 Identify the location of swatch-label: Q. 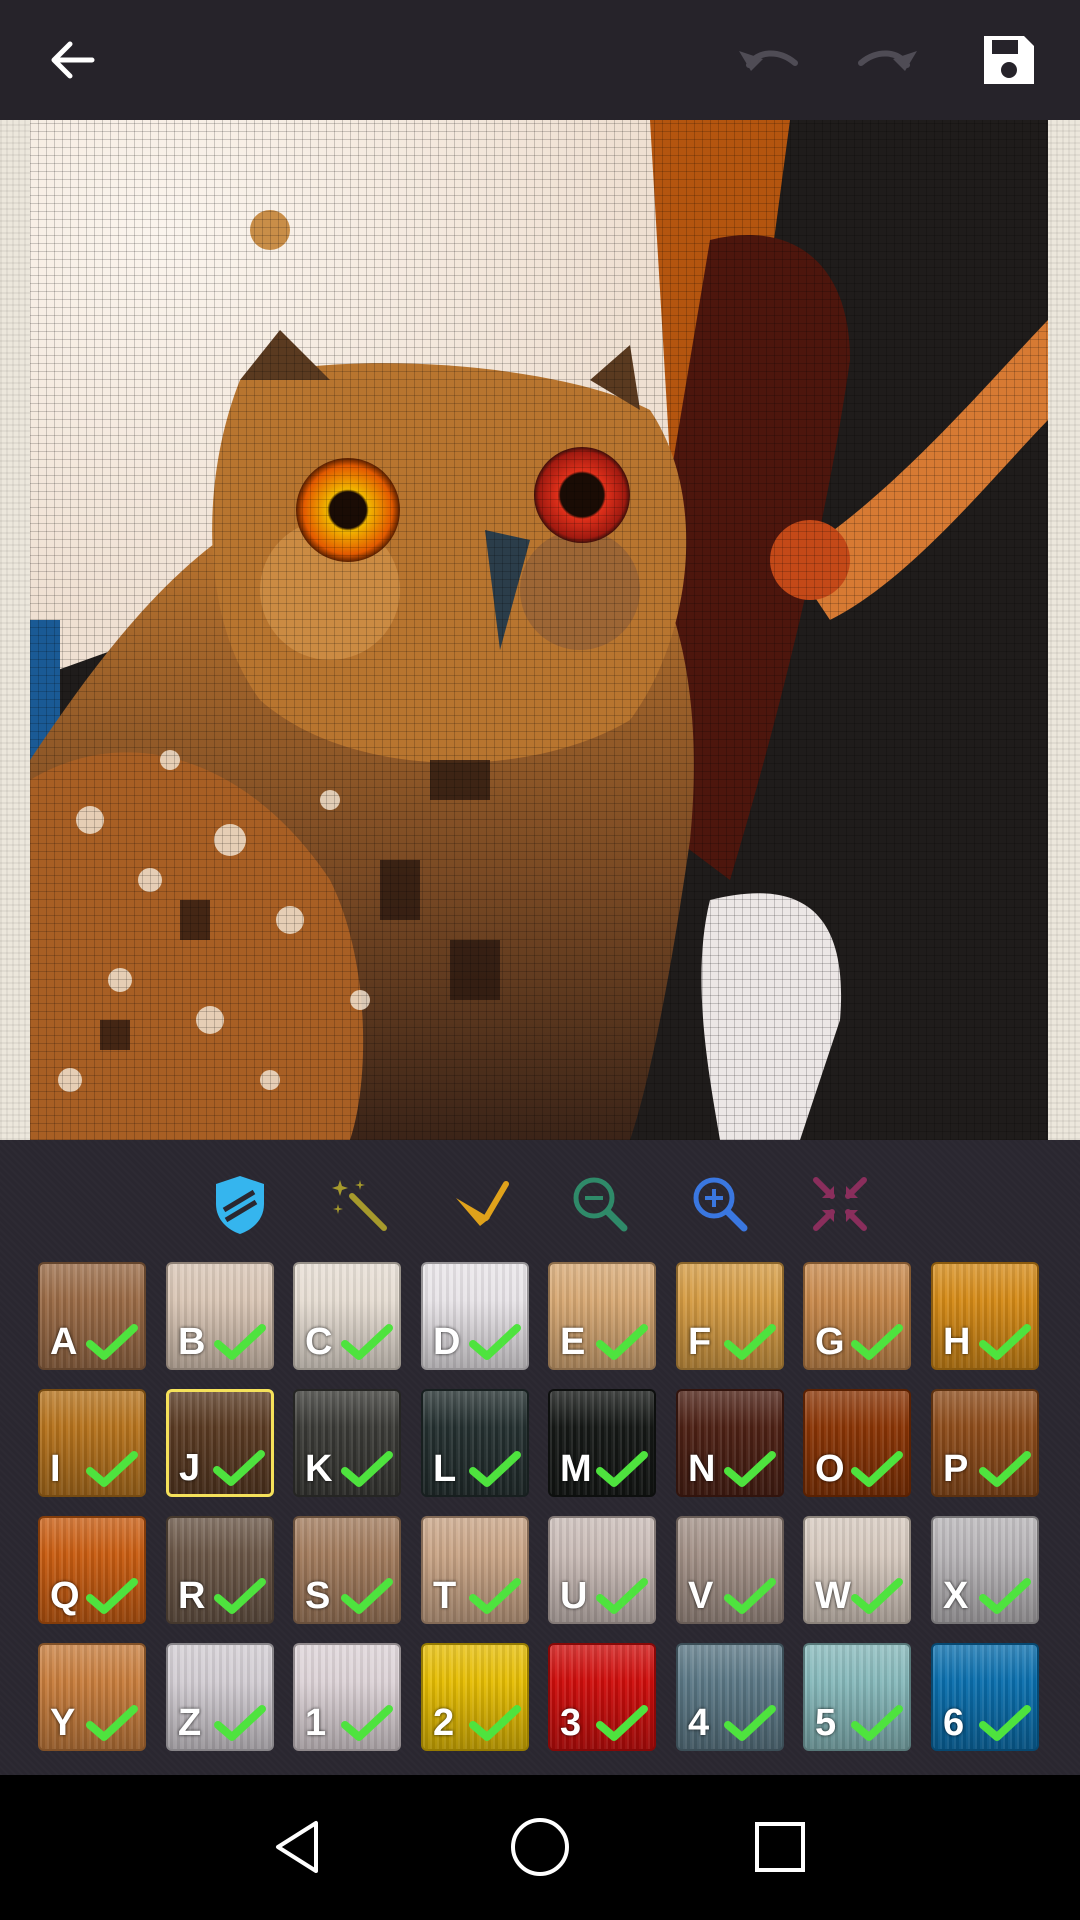
(65, 1596).